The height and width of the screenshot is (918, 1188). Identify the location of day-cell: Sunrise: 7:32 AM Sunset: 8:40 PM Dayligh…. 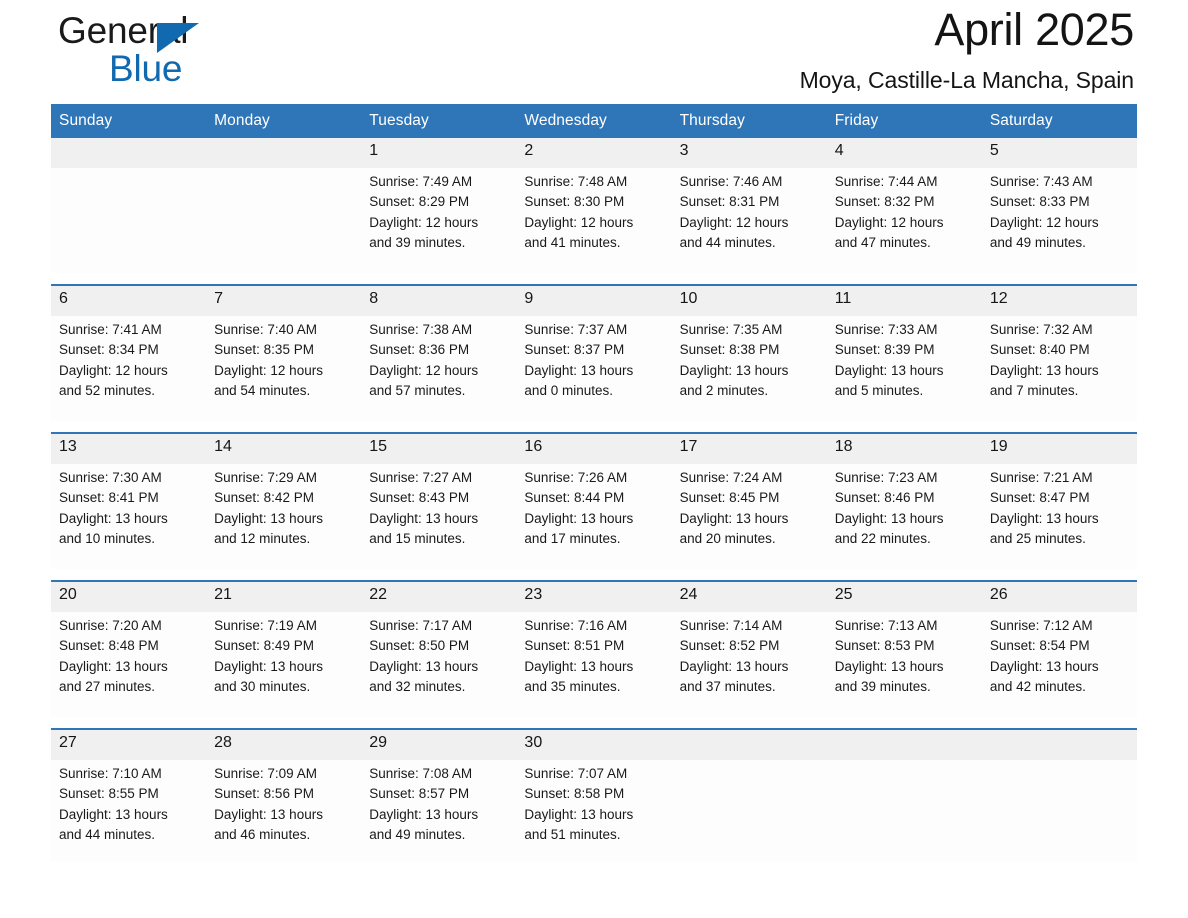
(1059, 368).